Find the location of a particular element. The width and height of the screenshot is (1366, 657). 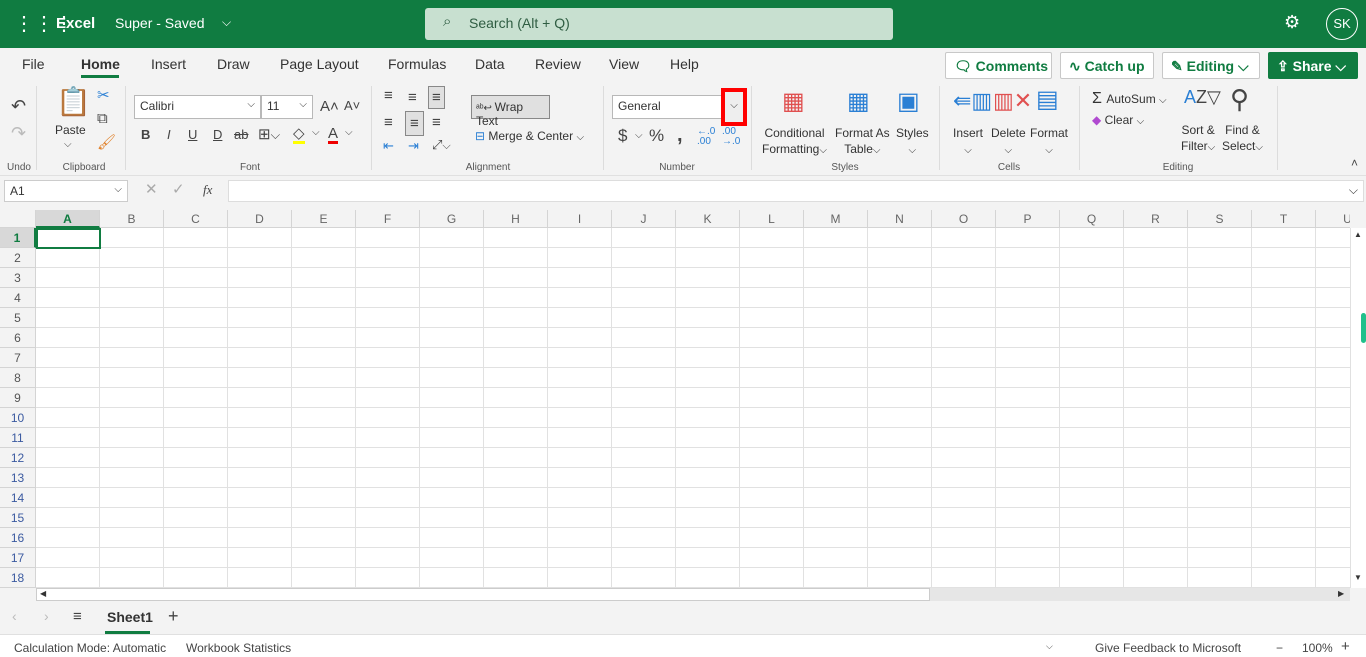

column-header-P: P is located at coordinates (1028, 219).